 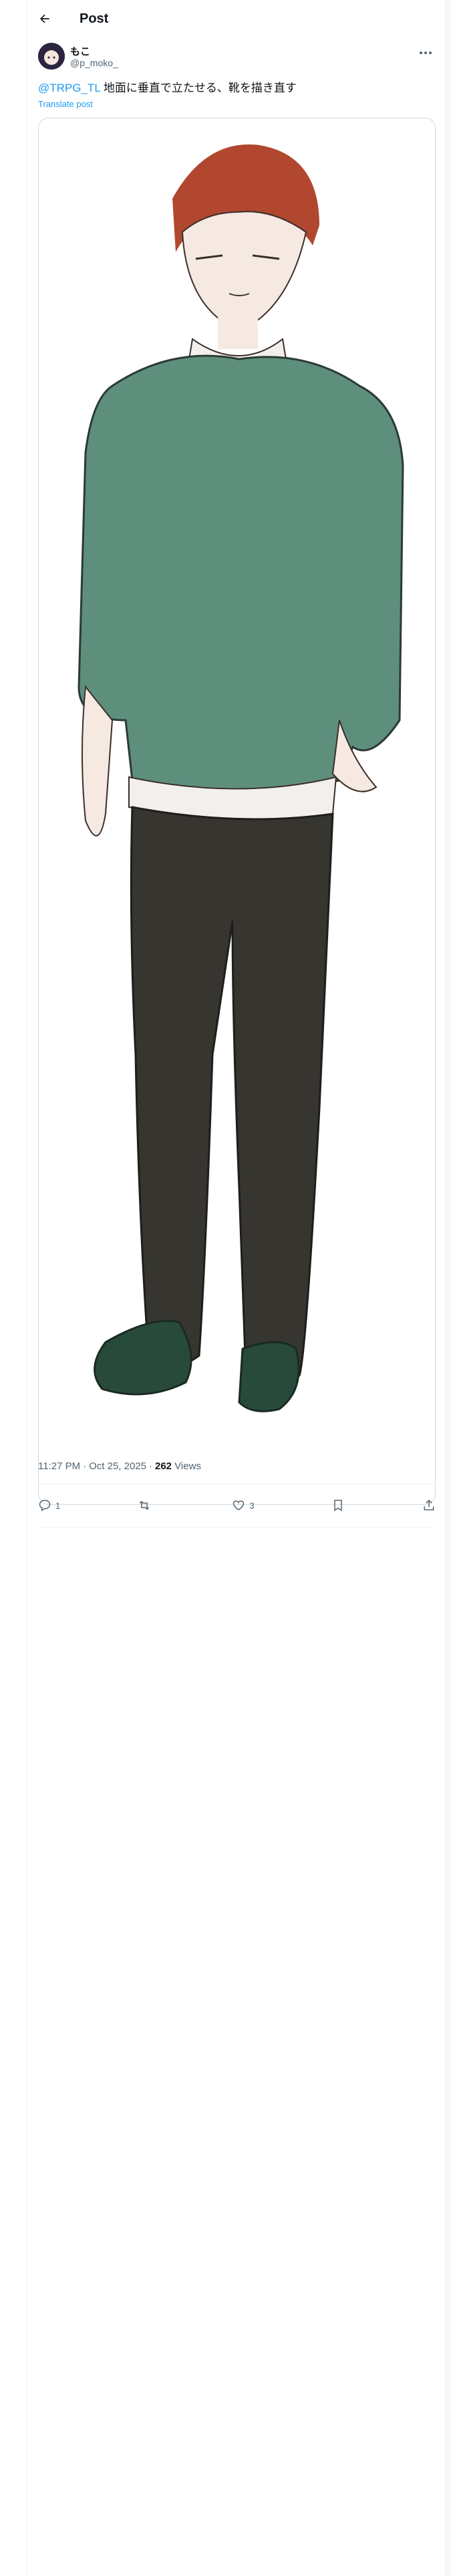 I want to click on post-text: @TRPG_TL 地面に垂直で立たせる、靴を描き直す, so click(x=237, y=88).